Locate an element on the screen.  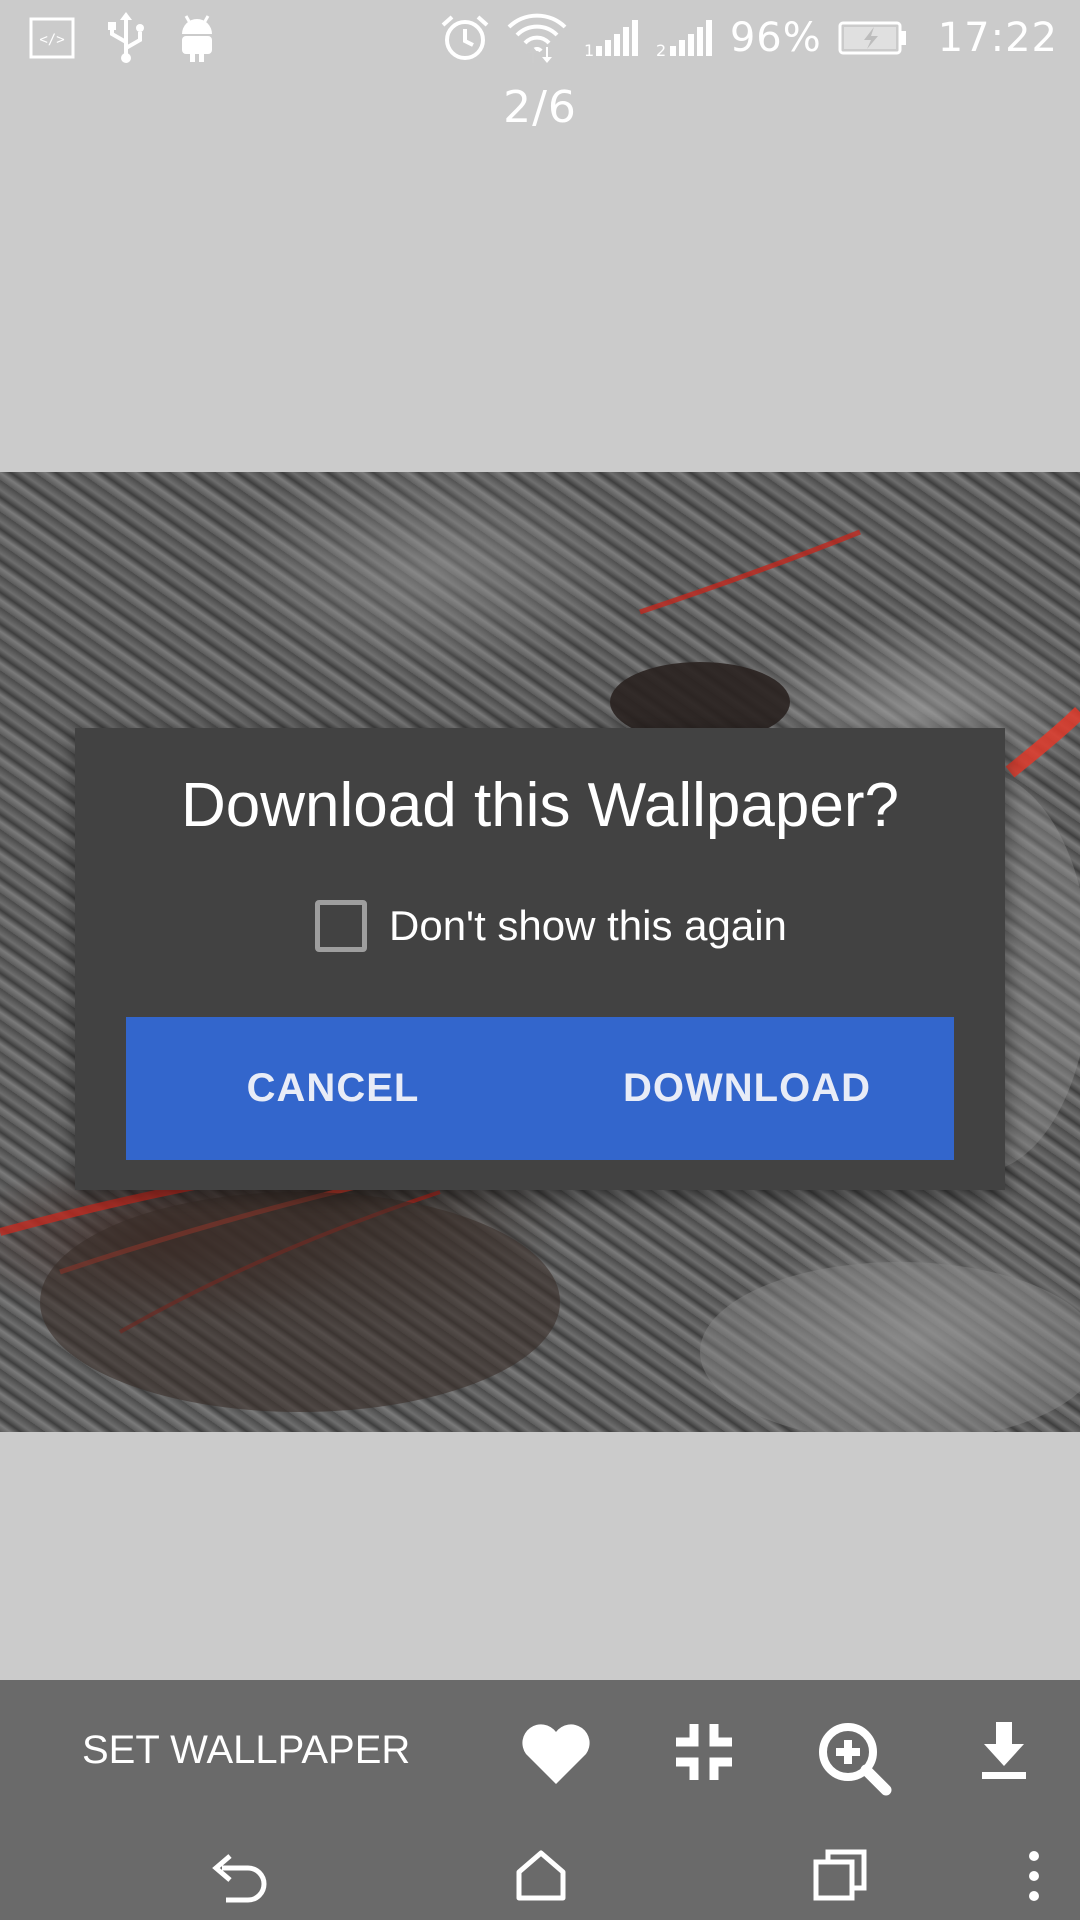
status-bar: </> 1 2 96% 17:22 is located at coordinates (540, 39).